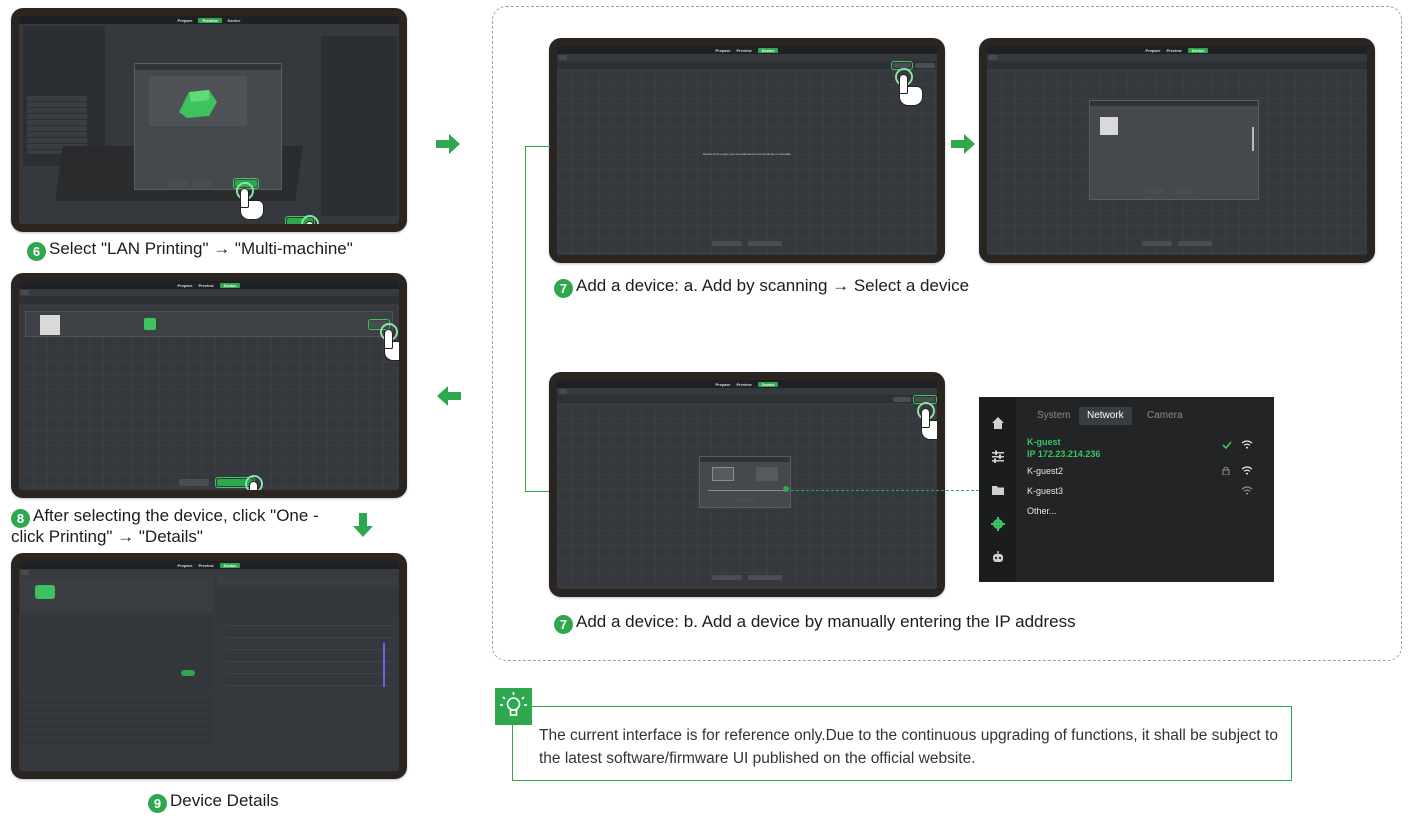  What do you see at coordinates (307, 581) in the screenshot?
I see `camera-panel` at bounding box center [307, 581].